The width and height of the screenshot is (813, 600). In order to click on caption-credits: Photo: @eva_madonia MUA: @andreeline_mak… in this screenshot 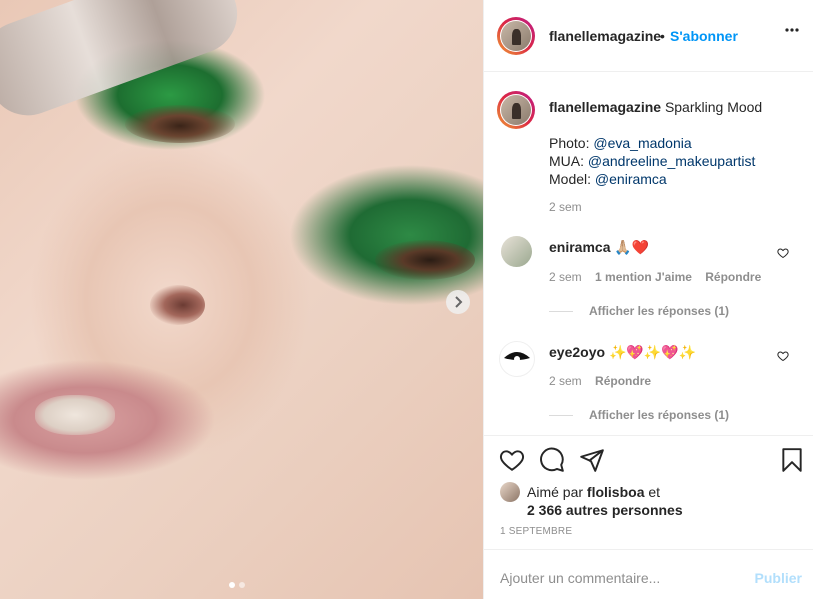, I will do `click(652, 161)`.